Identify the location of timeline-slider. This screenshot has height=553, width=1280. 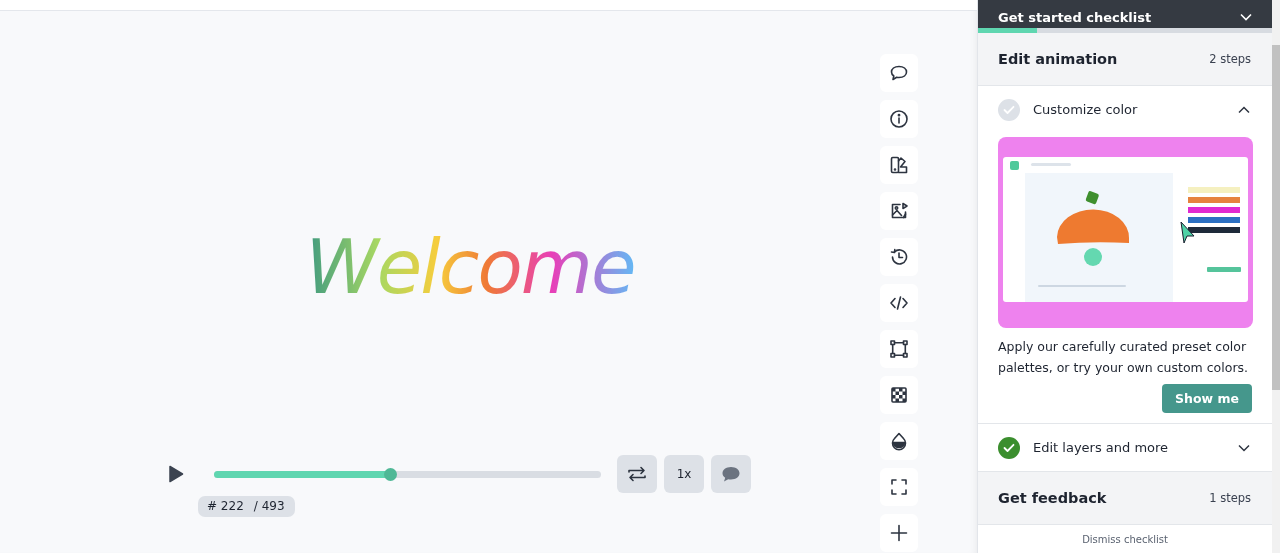
(407, 474).